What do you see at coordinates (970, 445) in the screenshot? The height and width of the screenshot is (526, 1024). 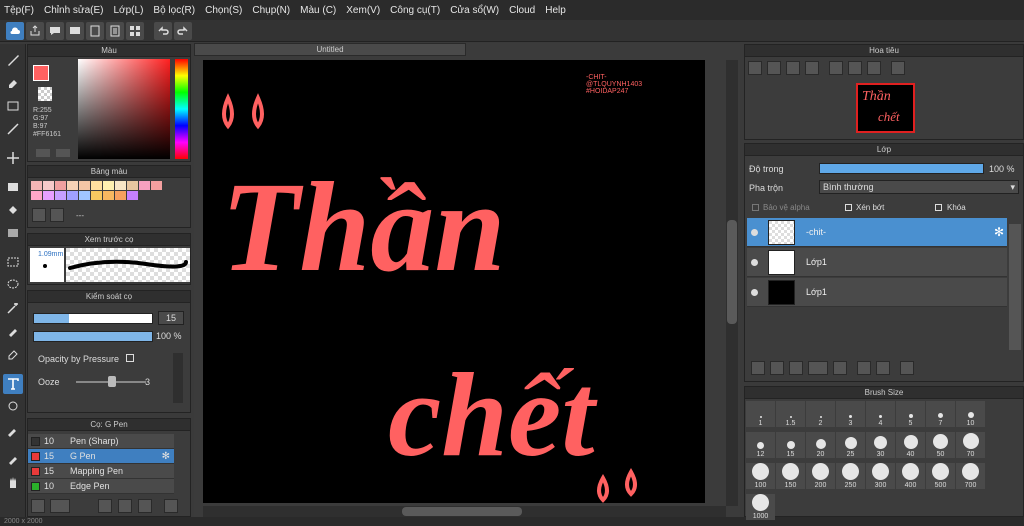 I see `brush-size-option: 70` at bounding box center [970, 445].